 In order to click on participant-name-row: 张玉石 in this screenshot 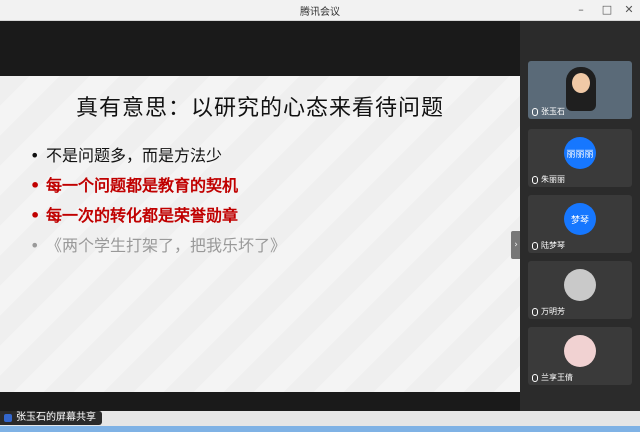, I will do `click(548, 111)`.